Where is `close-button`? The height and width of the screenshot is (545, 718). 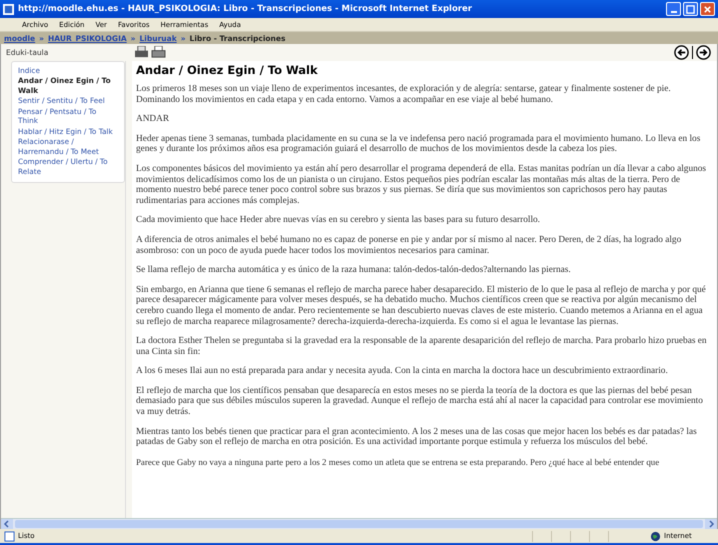
close-button is located at coordinates (707, 9).